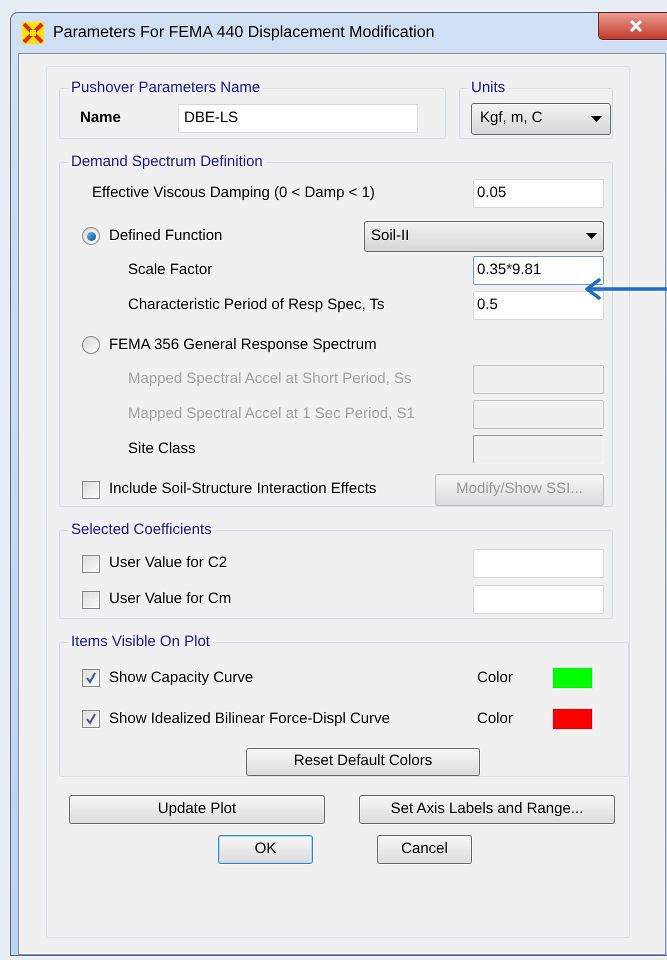 The image size is (667, 960). I want to click on input-field, so click(538, 449).